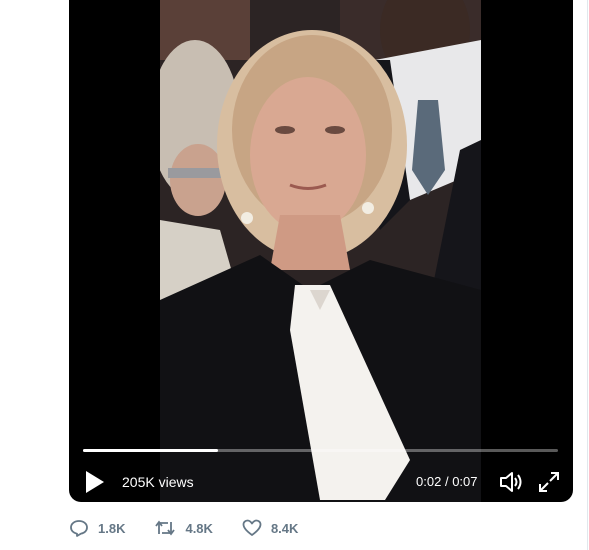  What do you see at coordinates (465, 481) in the screenshot?
I see `time-total: 0:07` at bounding box center [465, 481].